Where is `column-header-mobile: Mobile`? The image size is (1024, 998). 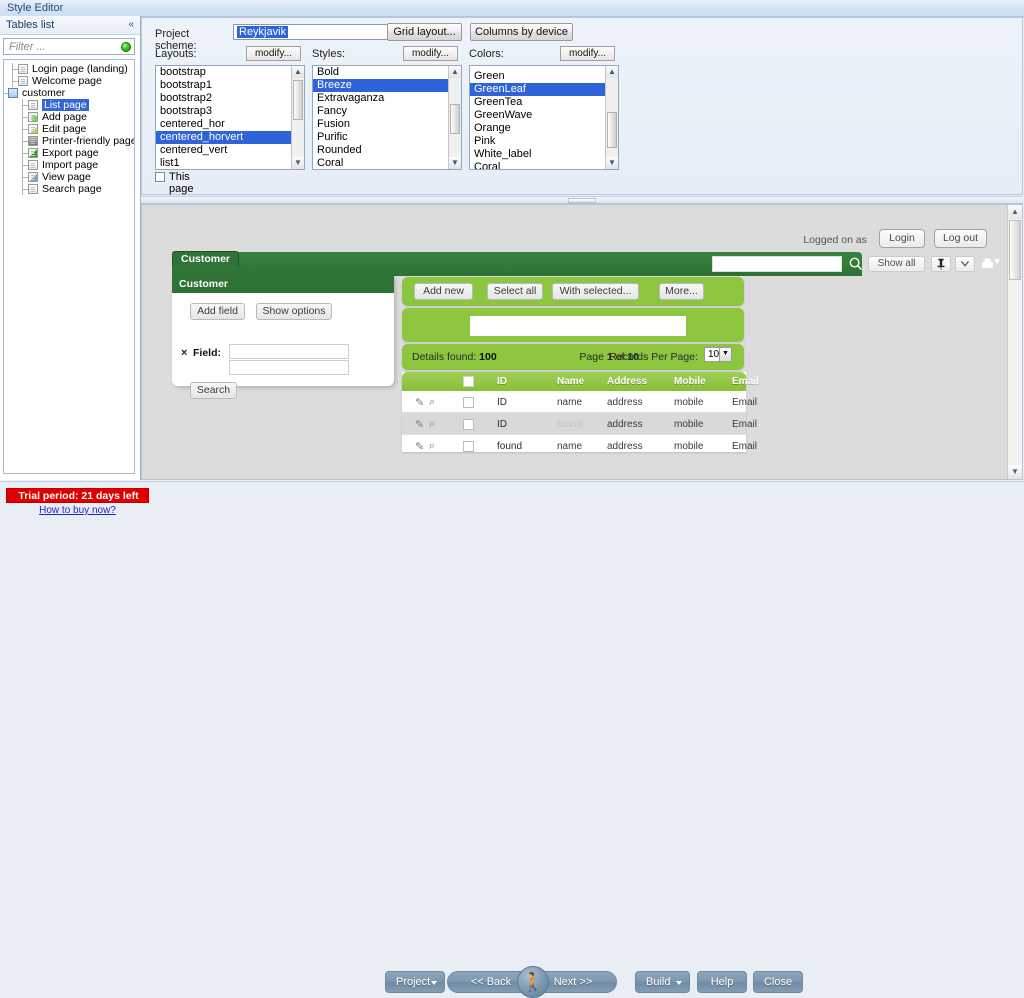
column-header-mobile: Mobile is located at coordinates (690, 381).